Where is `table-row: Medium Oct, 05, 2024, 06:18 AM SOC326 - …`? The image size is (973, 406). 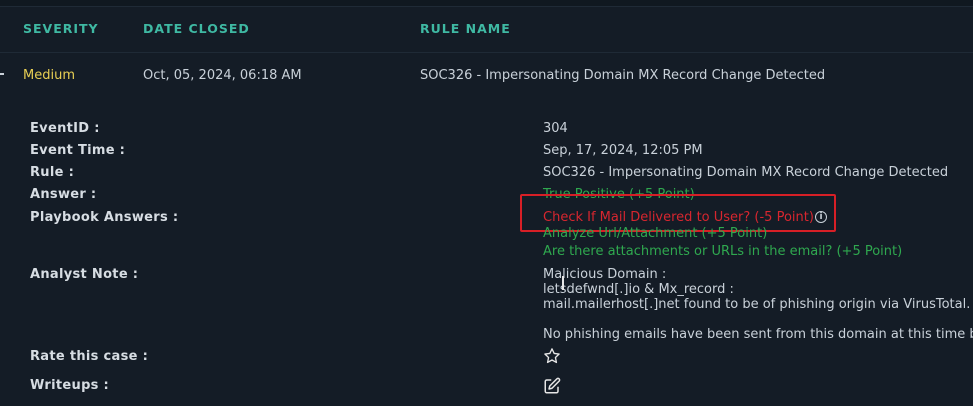
table-row: Medium Oct, 05, 2024, 06:18 AM SOC326 - … is located at coordinates (486, 76).